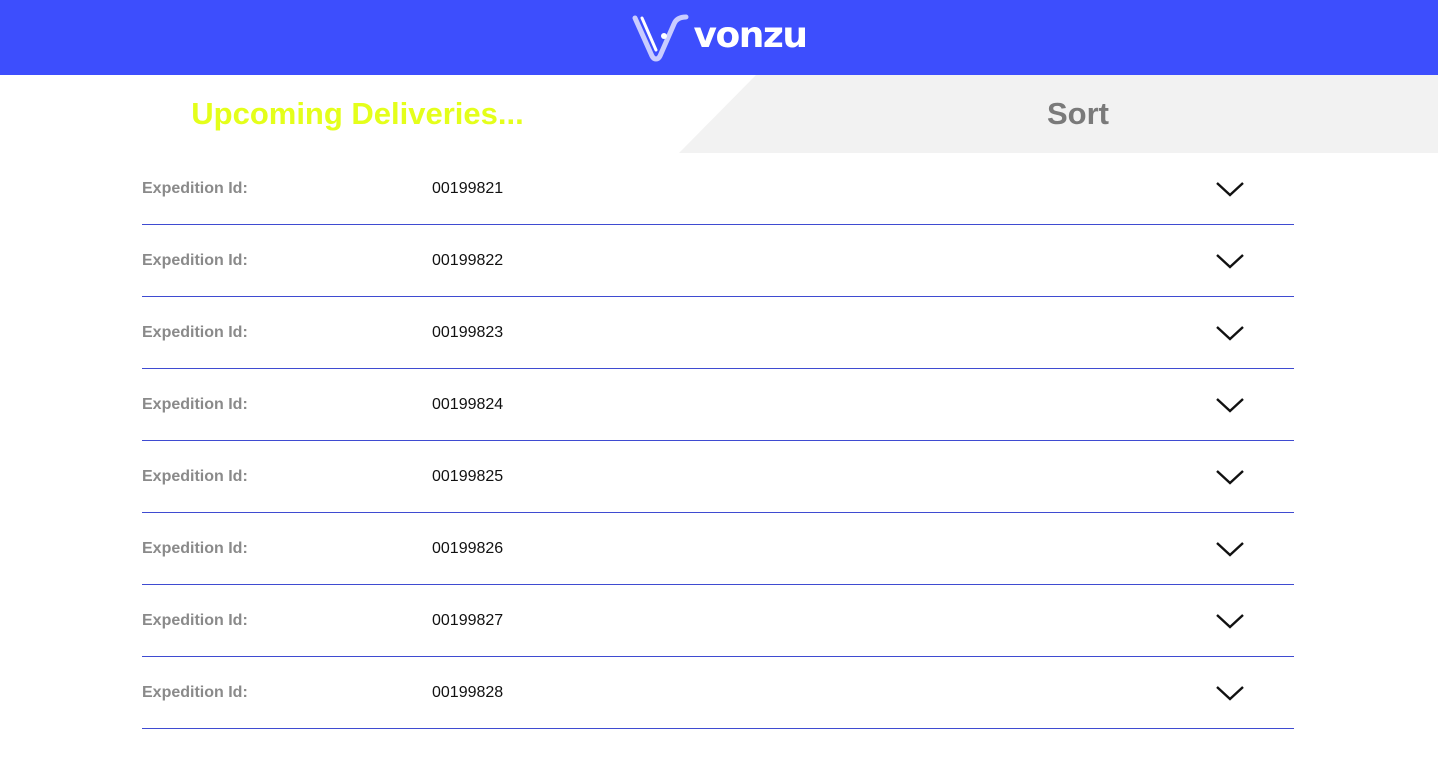  I want to click on expedition-row: Expedition Id: 00199827, so click(718, 621).